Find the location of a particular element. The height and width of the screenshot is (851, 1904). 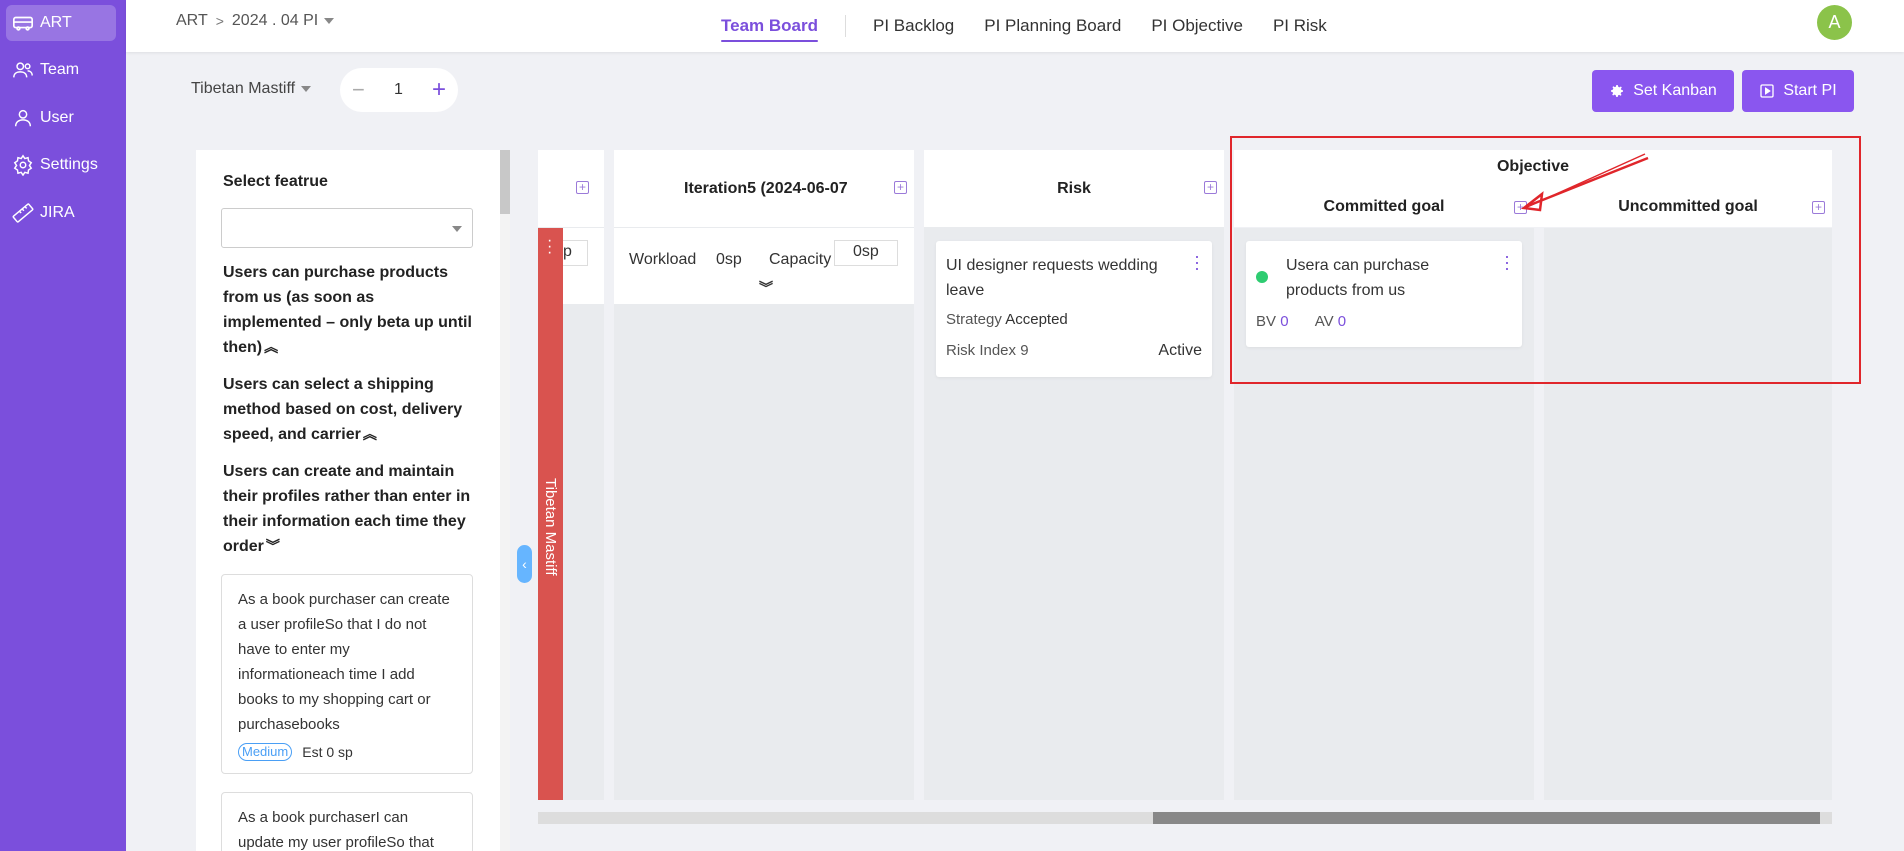

tab-pi-planning-board: PI Planning Board is located at coordinates (1052, 26).